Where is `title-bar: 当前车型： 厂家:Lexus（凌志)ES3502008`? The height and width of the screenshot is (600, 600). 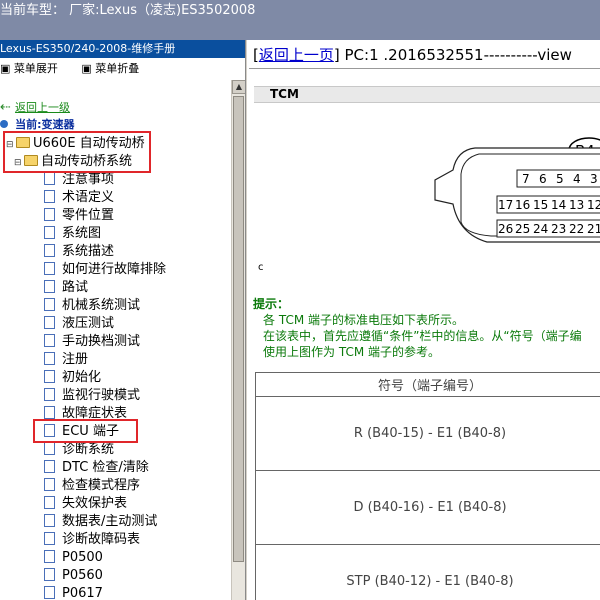 title-bar: 当前车型： 厂家:Lexus（凌志)ES3502008 is located at coordinates (300, 20).